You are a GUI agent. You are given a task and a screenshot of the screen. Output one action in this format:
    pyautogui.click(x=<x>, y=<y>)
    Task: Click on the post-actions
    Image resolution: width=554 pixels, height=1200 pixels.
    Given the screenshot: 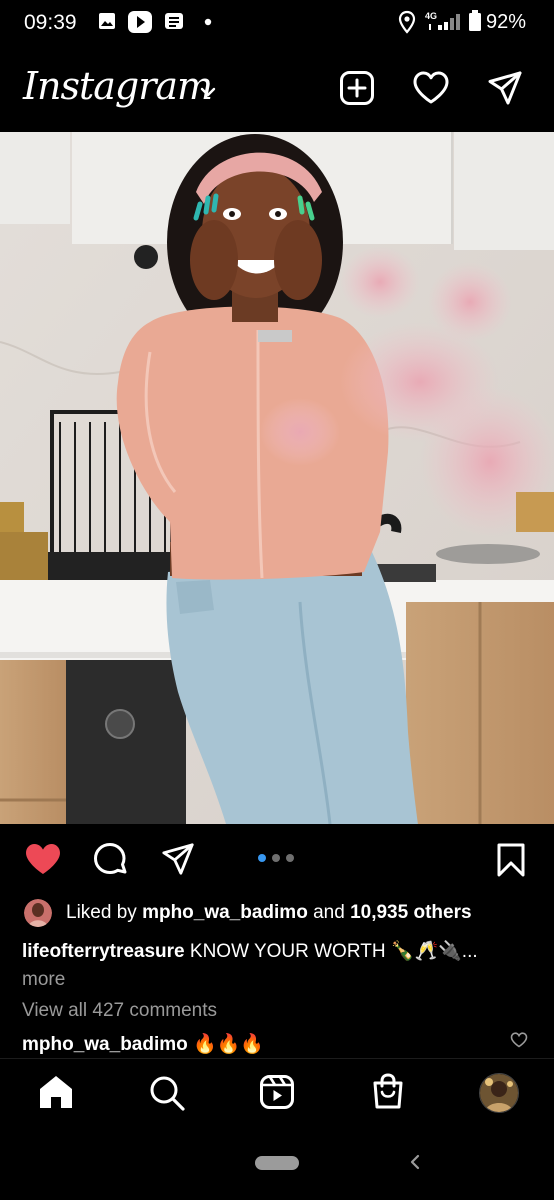 What is the action you would take?
    pyautogui.click(x=277, y=859)
    